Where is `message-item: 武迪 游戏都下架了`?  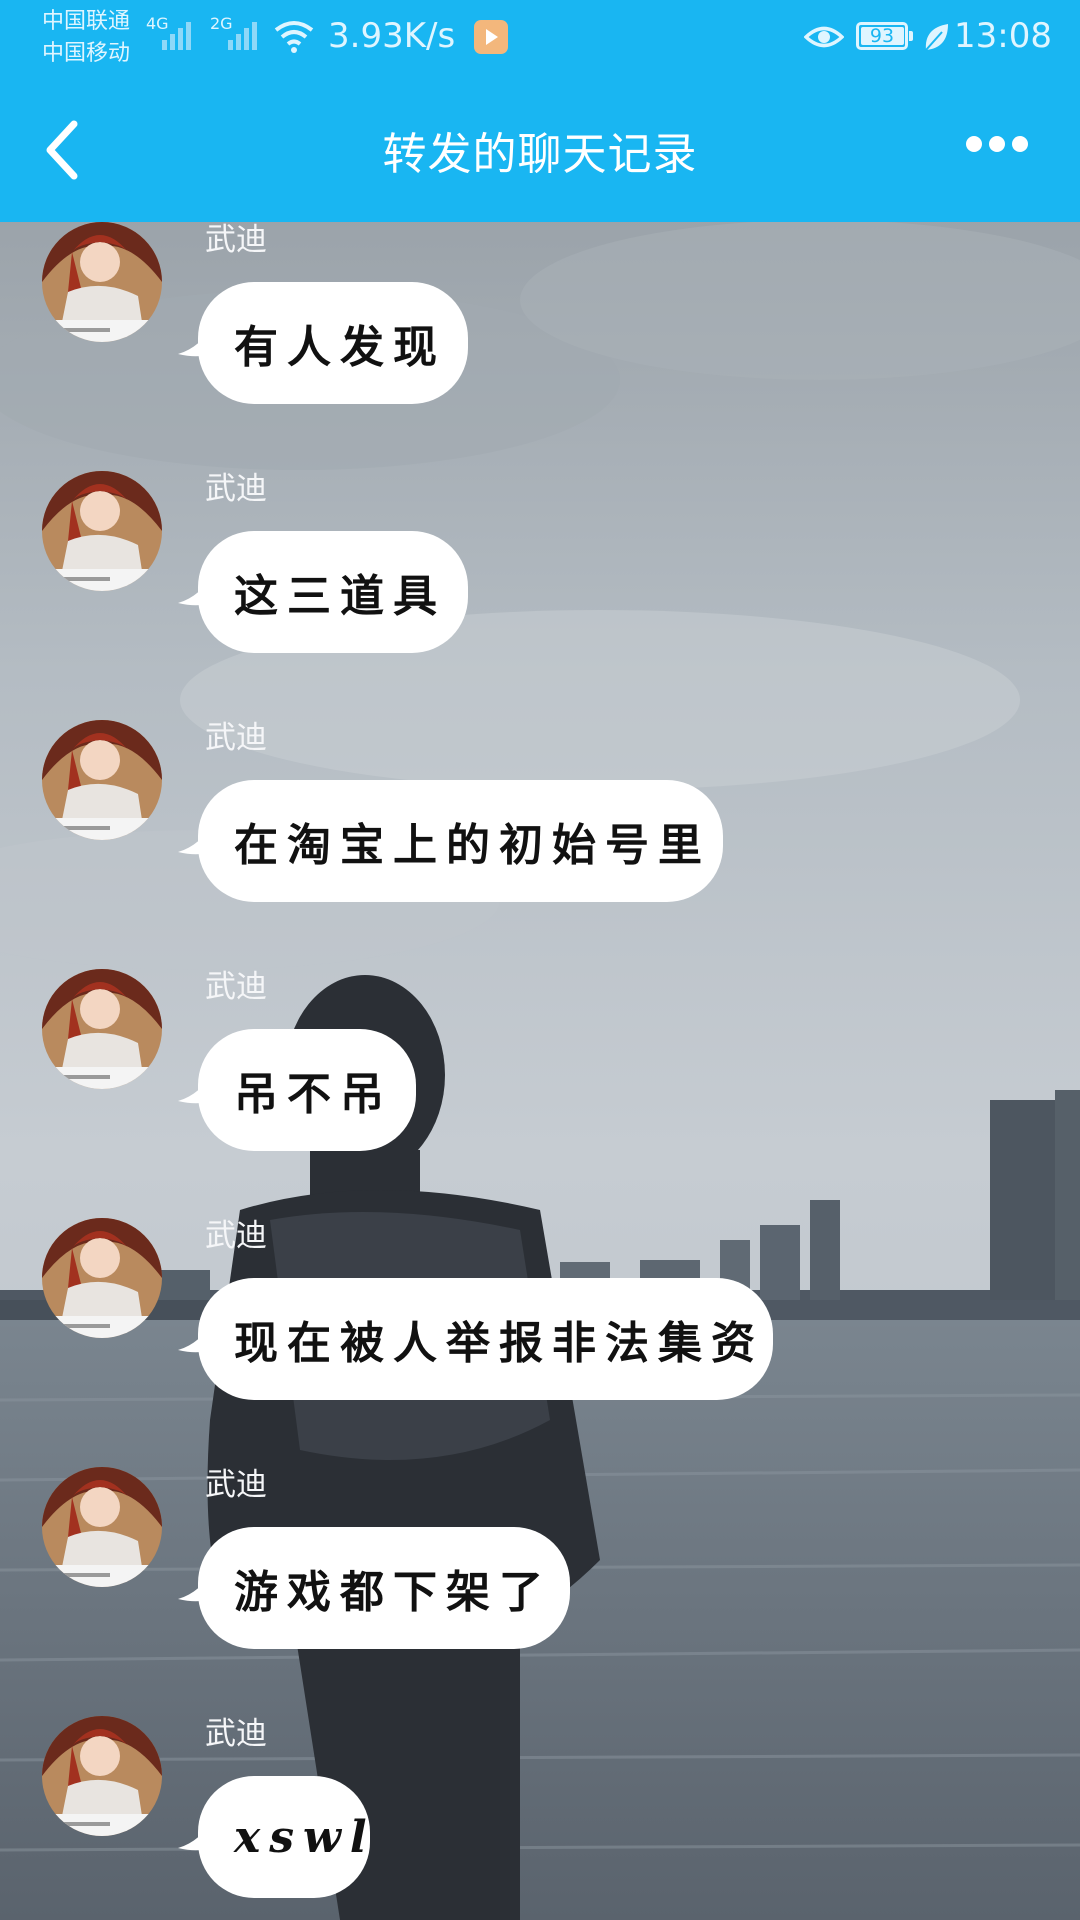
message-item: 武迪 游戏都下架了 is located at coordinates (540, 1592).